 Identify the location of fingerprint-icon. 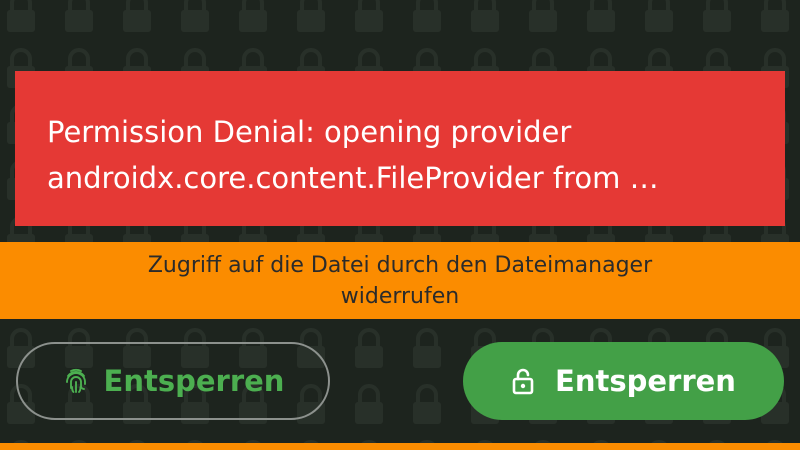
(76, 381).